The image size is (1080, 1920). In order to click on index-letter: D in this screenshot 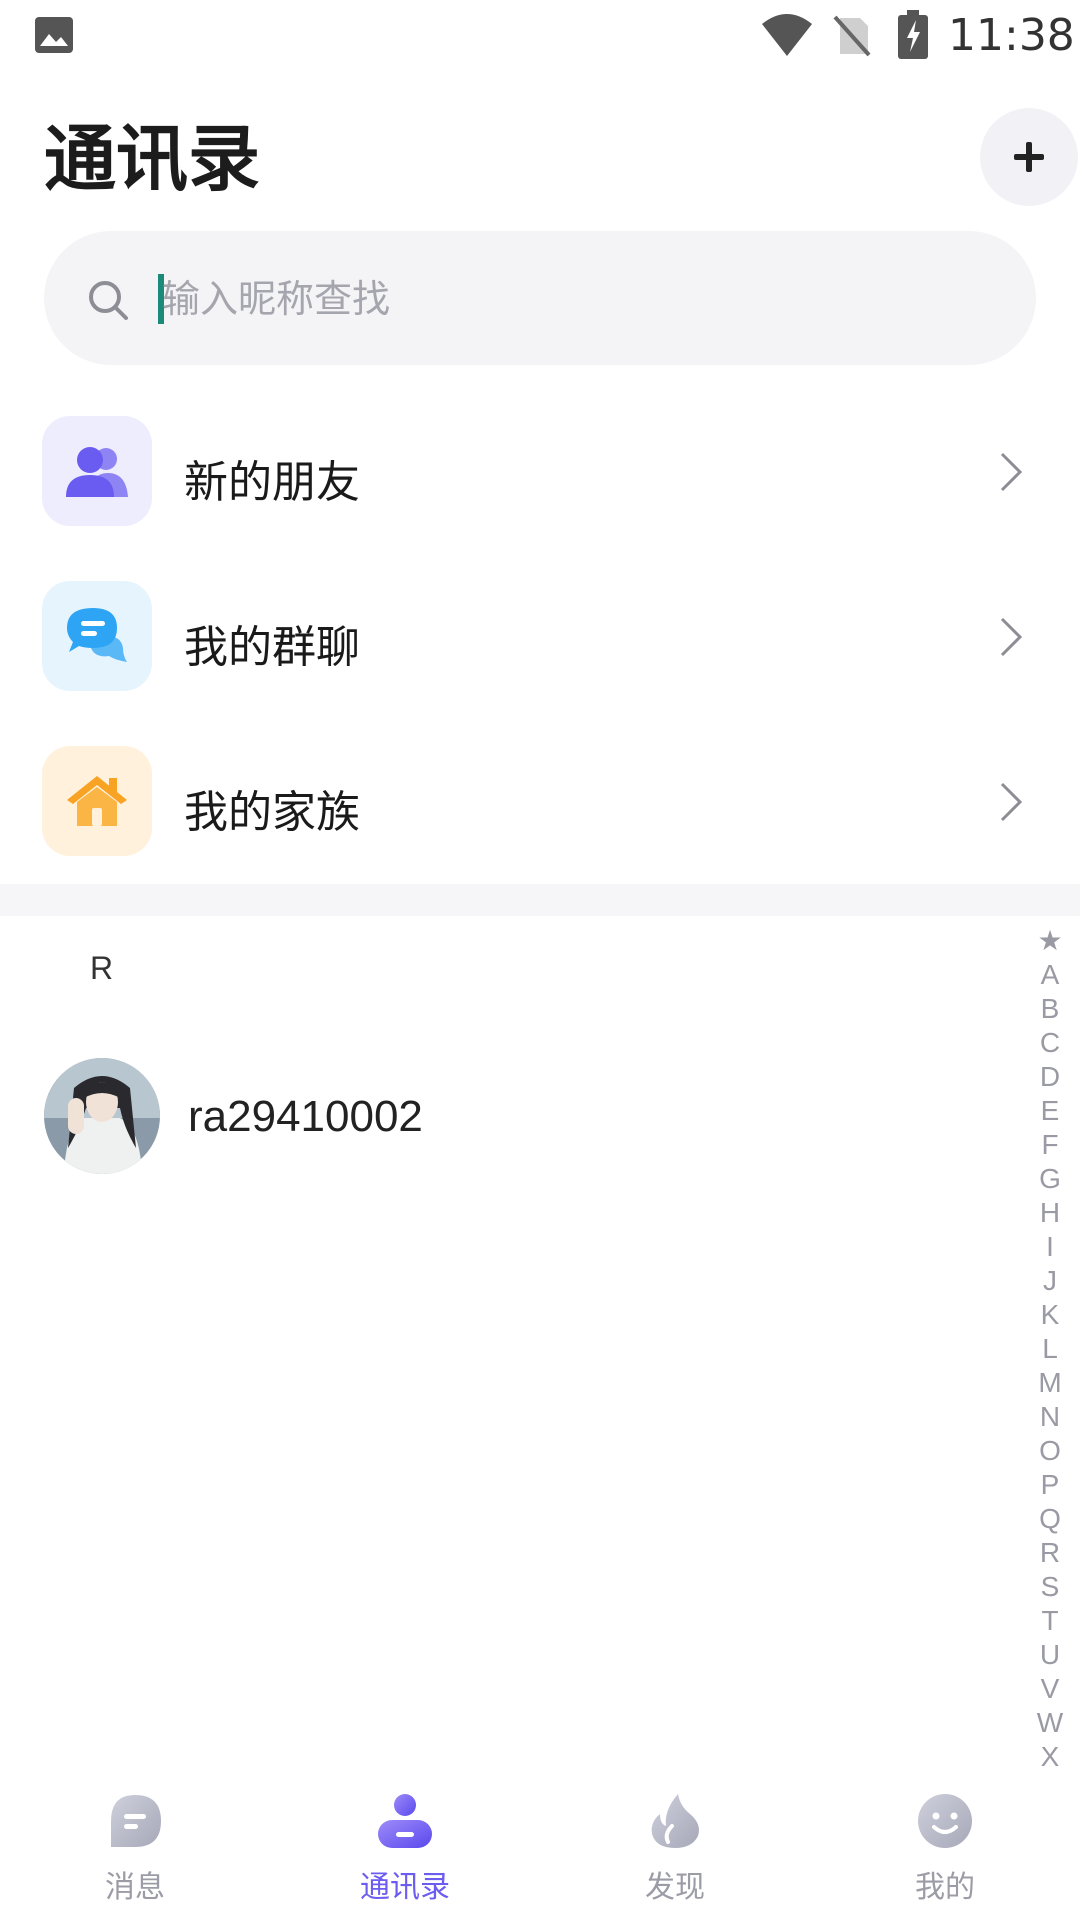, I will do `click(1050, 1077)`.